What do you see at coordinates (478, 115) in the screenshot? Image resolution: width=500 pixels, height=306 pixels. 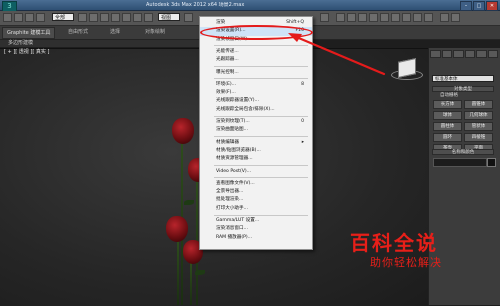 I see `geosphere-button: 几何球体` at bounding box center [478, 115].